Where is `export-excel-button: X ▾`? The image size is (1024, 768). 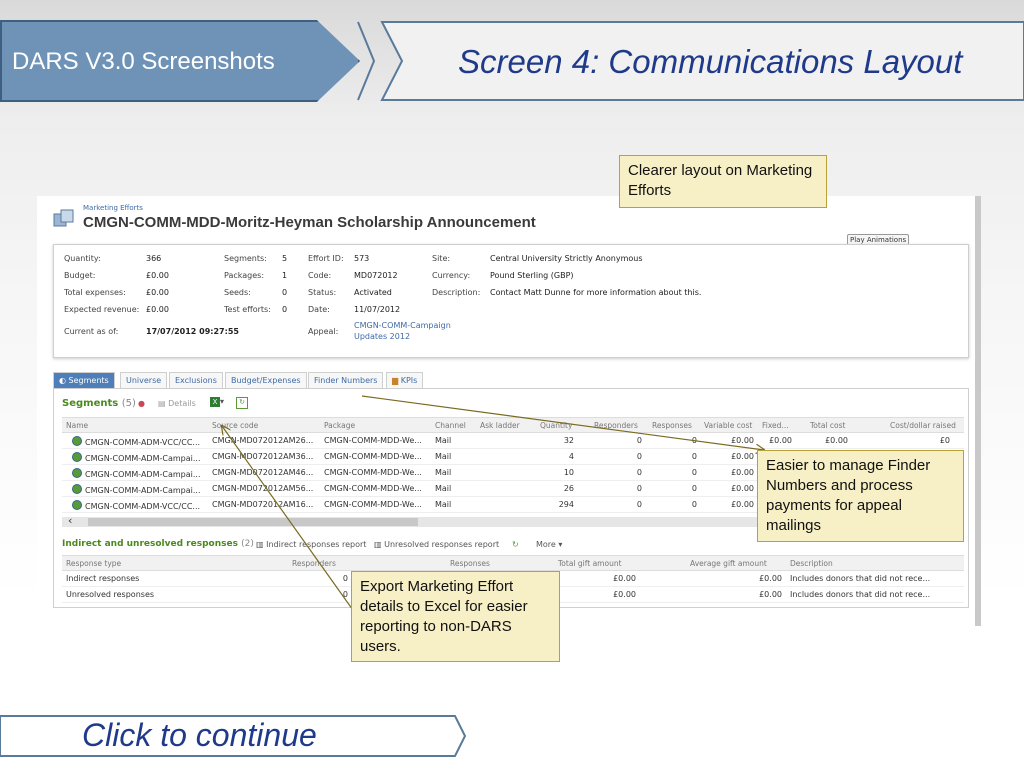 export-excel-button: X ▾ is located at coordinates (217, 402).